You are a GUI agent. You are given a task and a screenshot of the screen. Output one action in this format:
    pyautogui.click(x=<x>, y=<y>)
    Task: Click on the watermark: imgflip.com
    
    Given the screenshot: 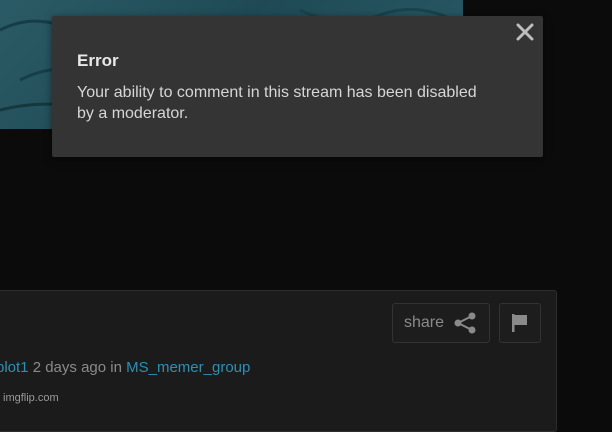 What is the action you would take?
    pyautogui.click(x=31, y=398)
    